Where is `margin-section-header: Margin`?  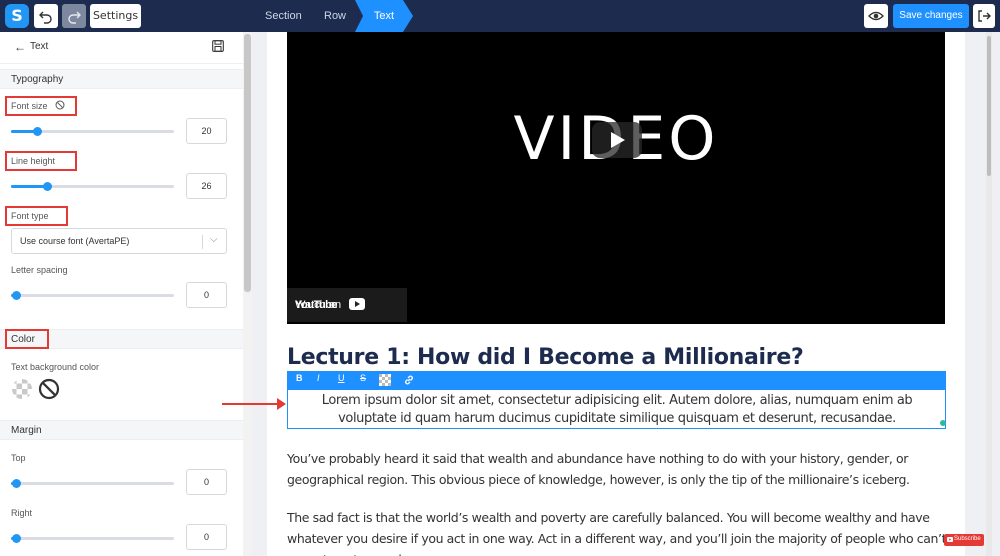 margin-section-header: Margin is located at coordinates (121, 430).